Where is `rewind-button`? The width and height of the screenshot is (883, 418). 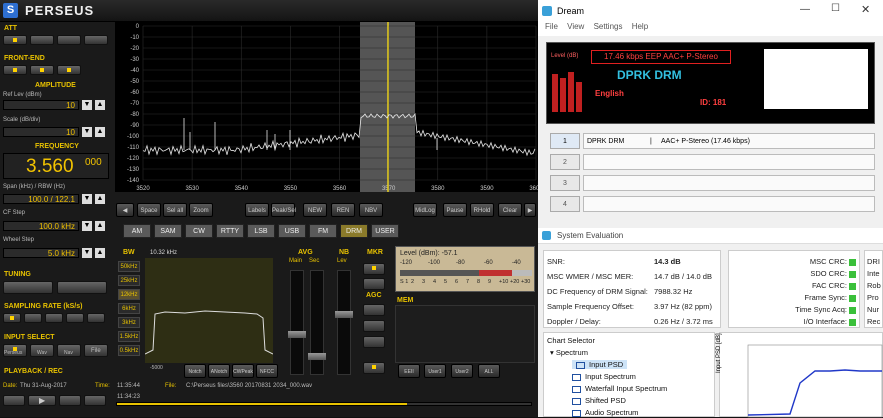 rewind-button is located at coordinates (14, 400).